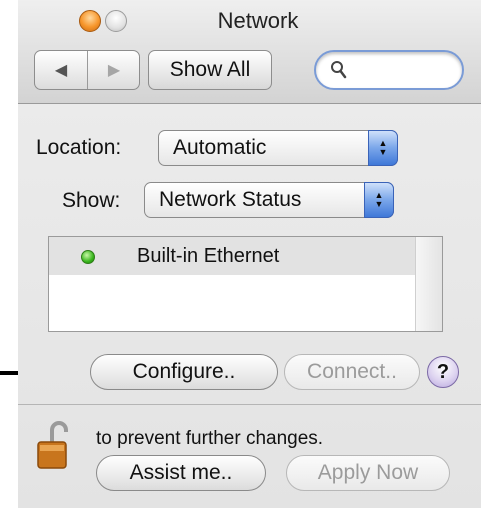 This screenshot has height=508, width=481. I want to click on show-all-button: Show All, so click(210, 70).